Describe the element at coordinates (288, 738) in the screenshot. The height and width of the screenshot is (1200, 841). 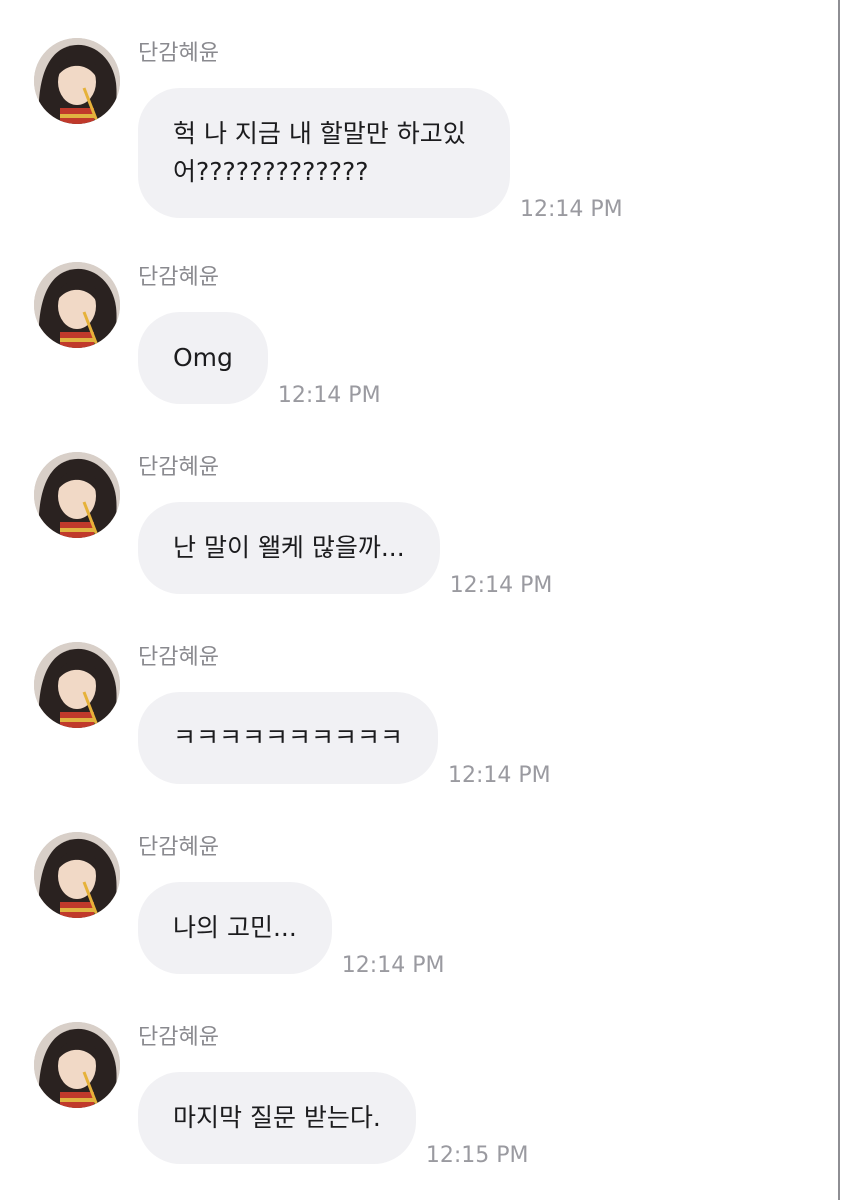
I see `message-bubble: ㅋㅋㅋㅋㅋㅋㅋㅋㅋㅋ` at that location.